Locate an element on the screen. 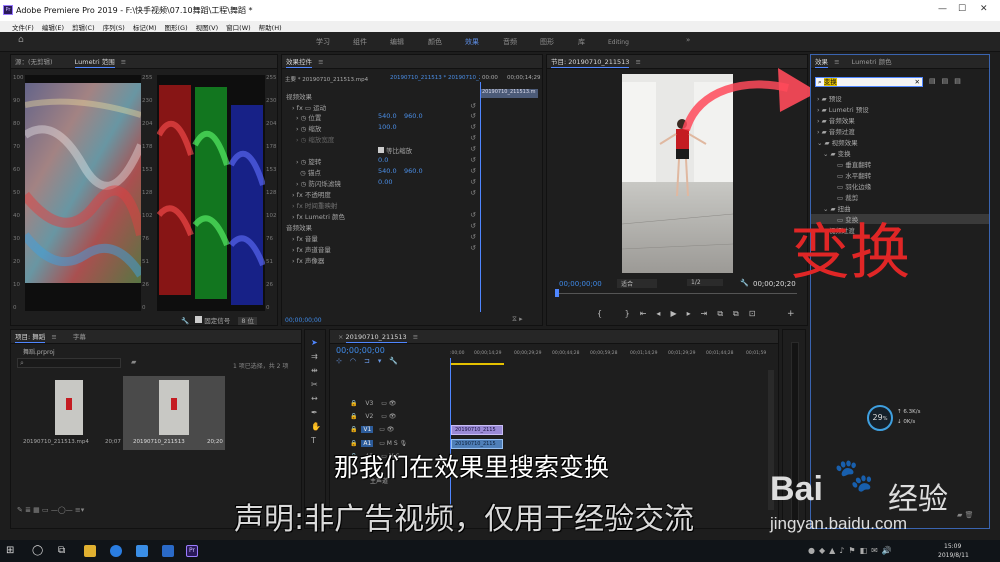  type-tool-icon: T is located at coordinates (313, 440).